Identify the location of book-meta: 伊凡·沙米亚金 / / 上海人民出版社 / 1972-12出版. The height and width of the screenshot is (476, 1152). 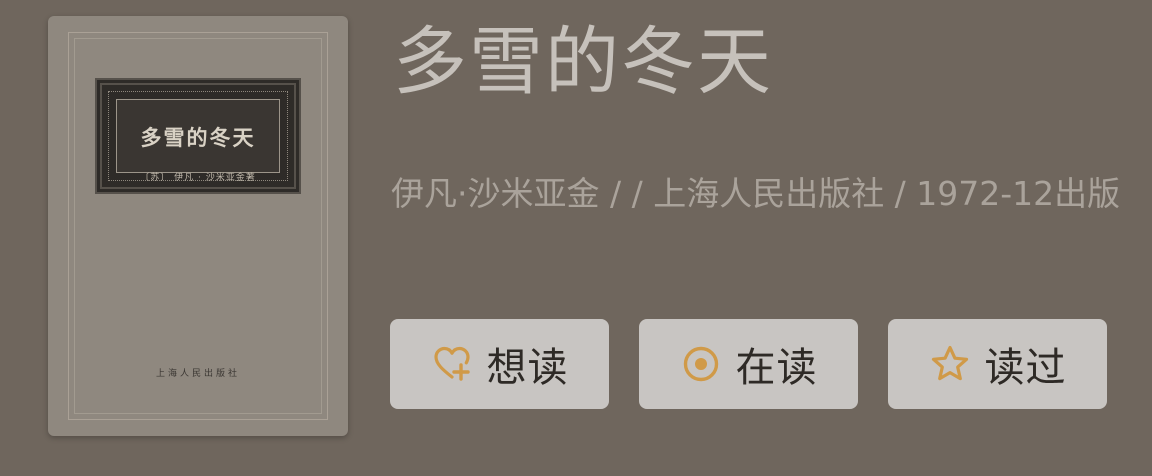
(756, 193).